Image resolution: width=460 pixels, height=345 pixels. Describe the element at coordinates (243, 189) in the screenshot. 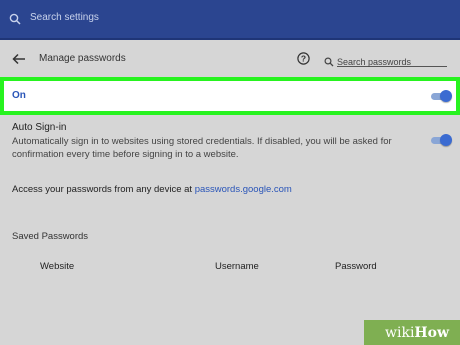

I see `passwords-google-link: passwords.google.com` at that location.